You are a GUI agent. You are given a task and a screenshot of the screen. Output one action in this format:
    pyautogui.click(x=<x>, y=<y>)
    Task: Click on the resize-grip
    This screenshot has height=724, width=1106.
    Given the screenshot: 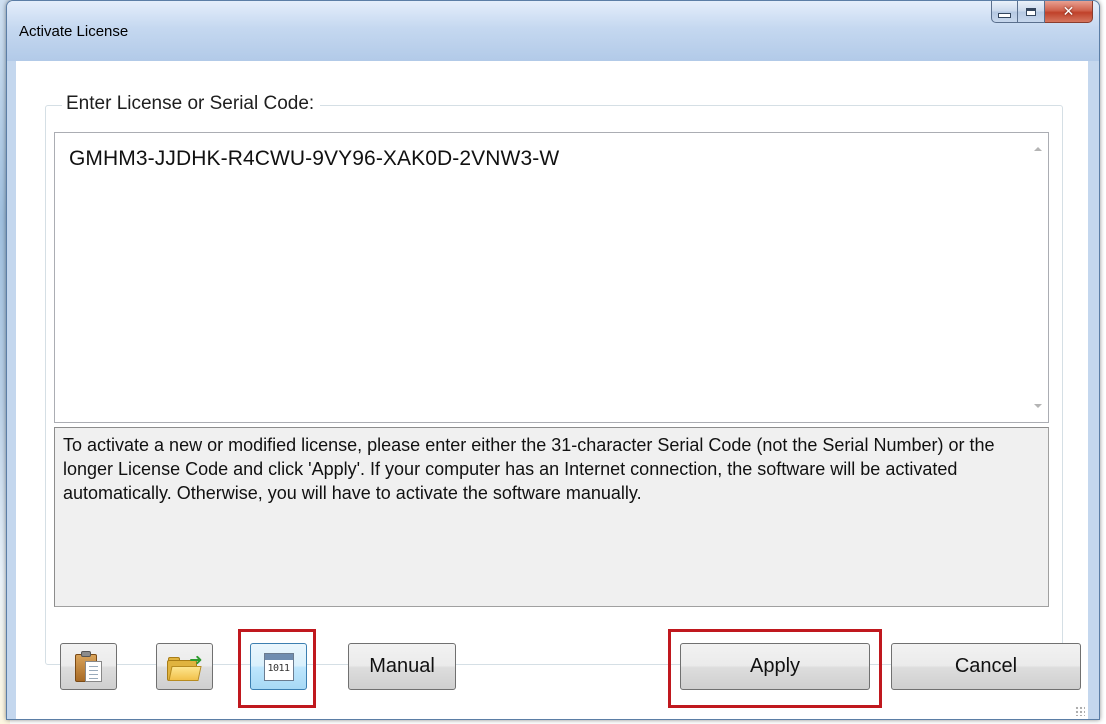 What is the action you would take?
    pyautogui.click(x=1080, y=711)
    